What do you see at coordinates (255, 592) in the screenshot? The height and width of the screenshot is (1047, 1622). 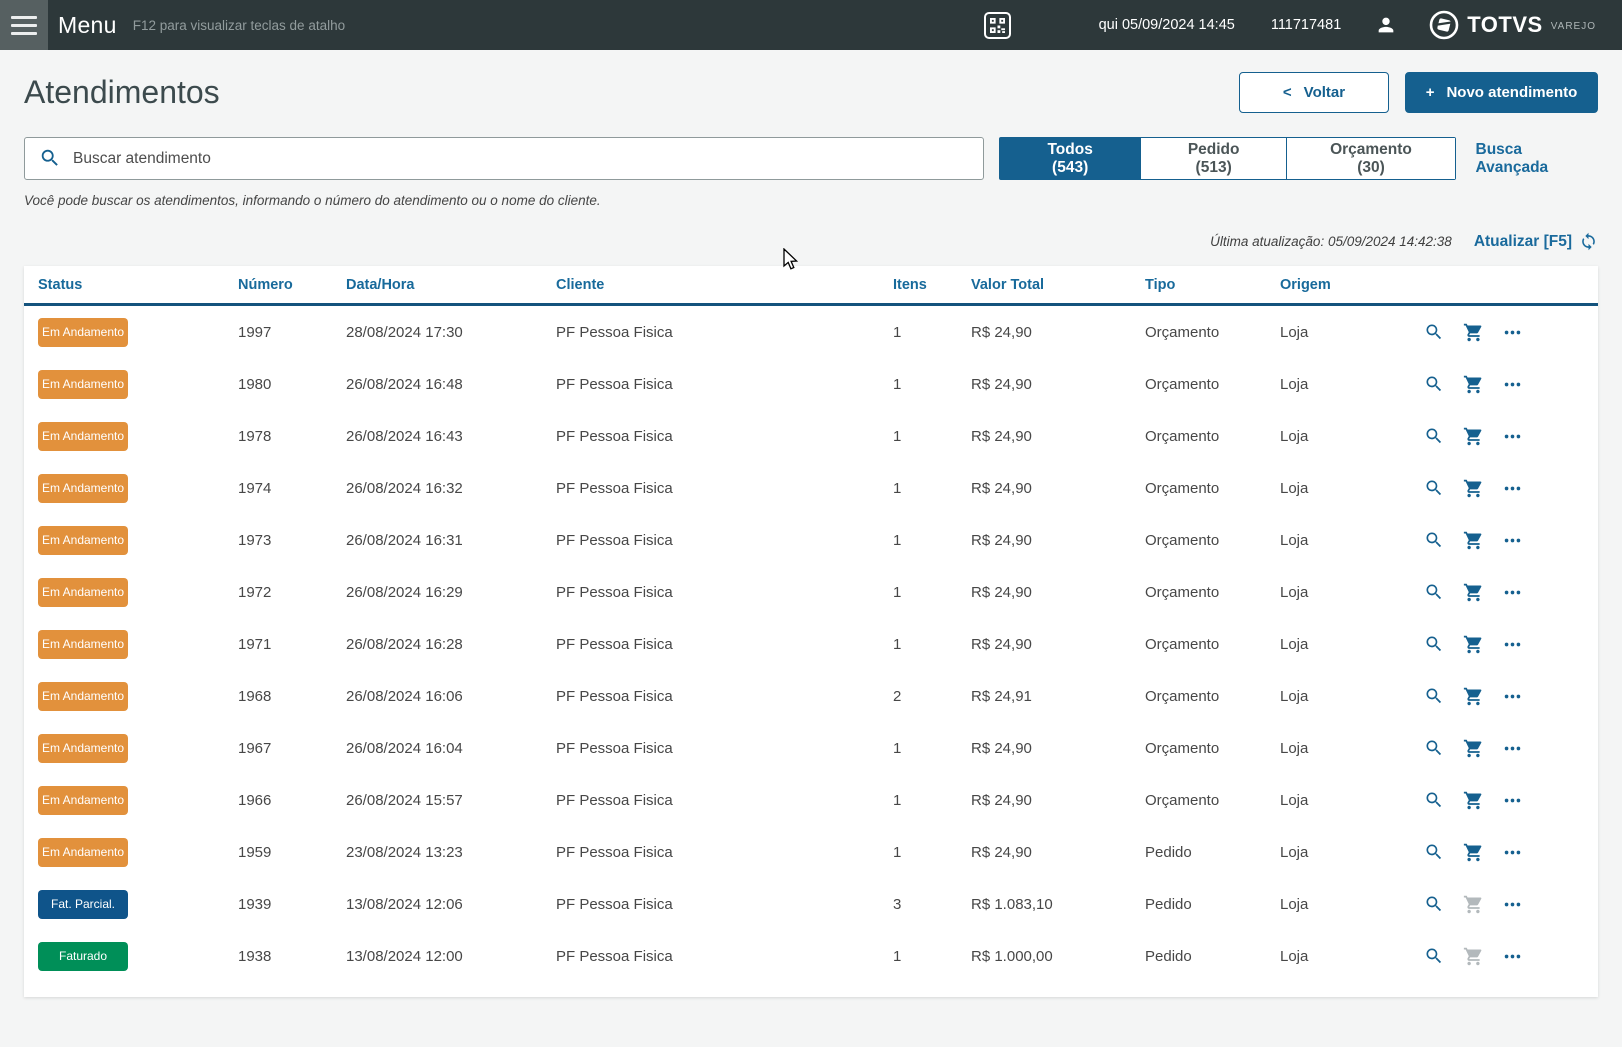 I see `row-numero: 1972` at bounding box center [255, 592].